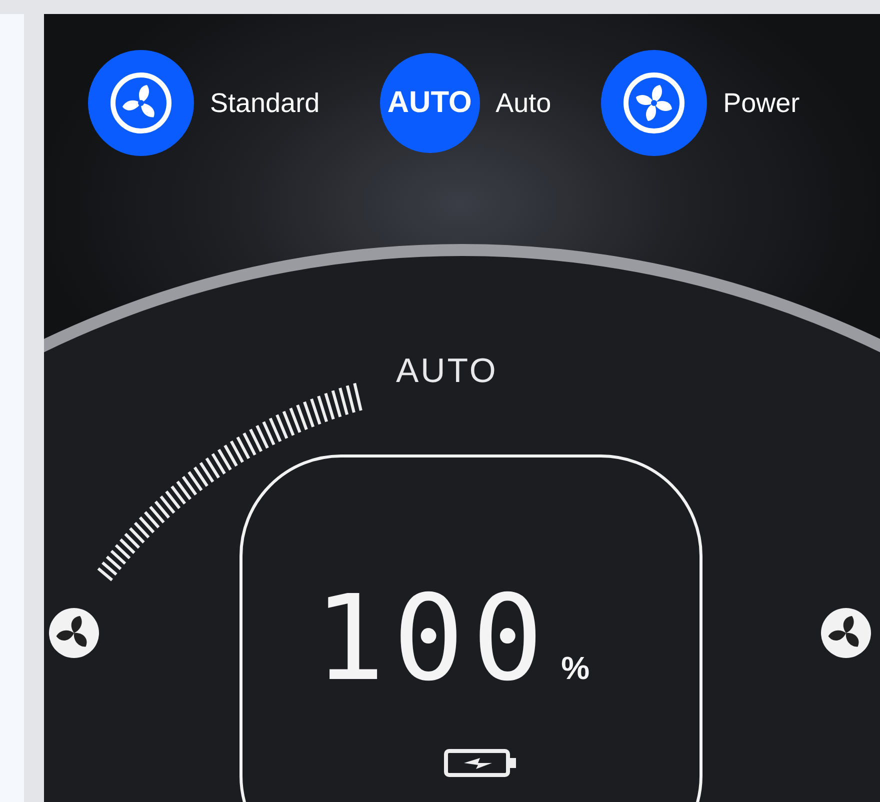 Image resolution: width=880 pixels, height=802 pixels. I want to click on percentage-reading: 100, so click(433, 638).